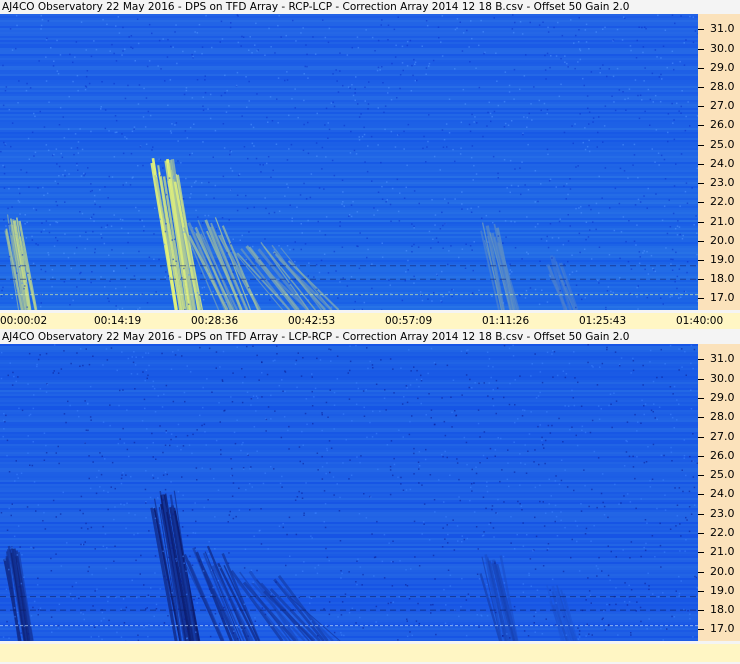 The image size is (740, 664). What do you see at coordinates (722, 494) in the screenshot?
I see `y-tick-label: 24.0` at bounding box center [722, 494].